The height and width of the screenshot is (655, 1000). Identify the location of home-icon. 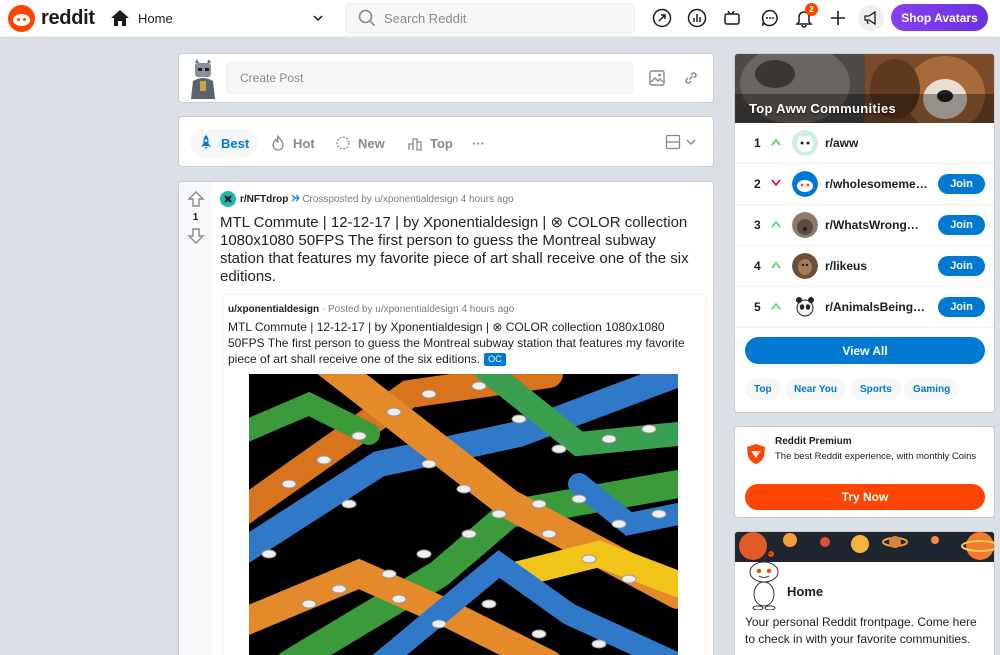
(120, 18).